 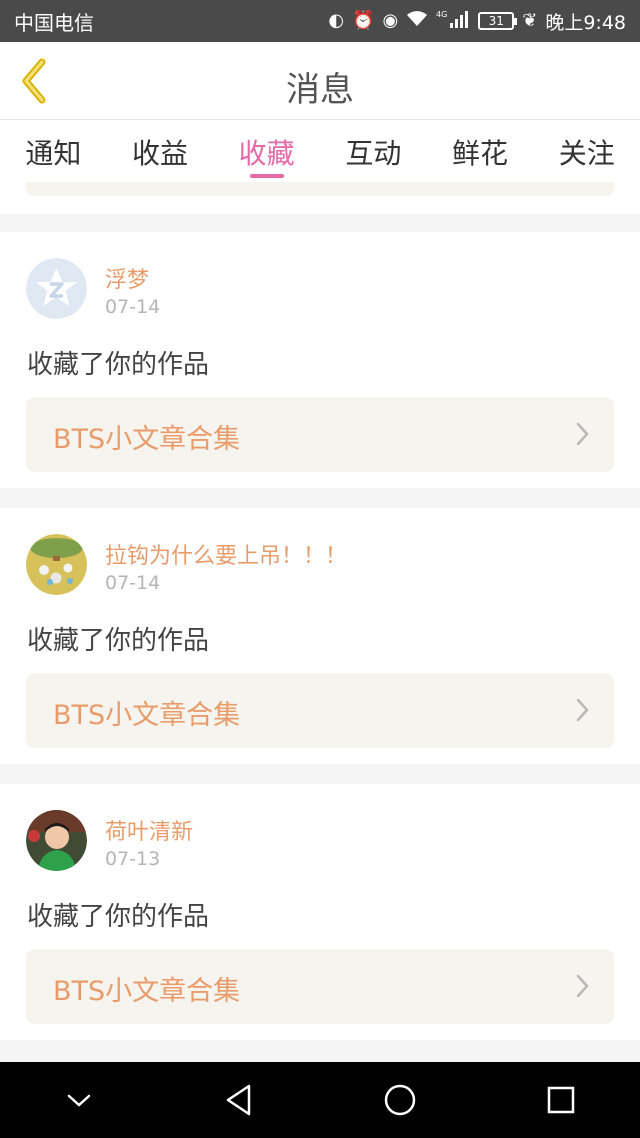 What do you see at coordinates (441, 14) in the screenshot?
I see `svg-text: 4G` at bounding box center [441, 14].